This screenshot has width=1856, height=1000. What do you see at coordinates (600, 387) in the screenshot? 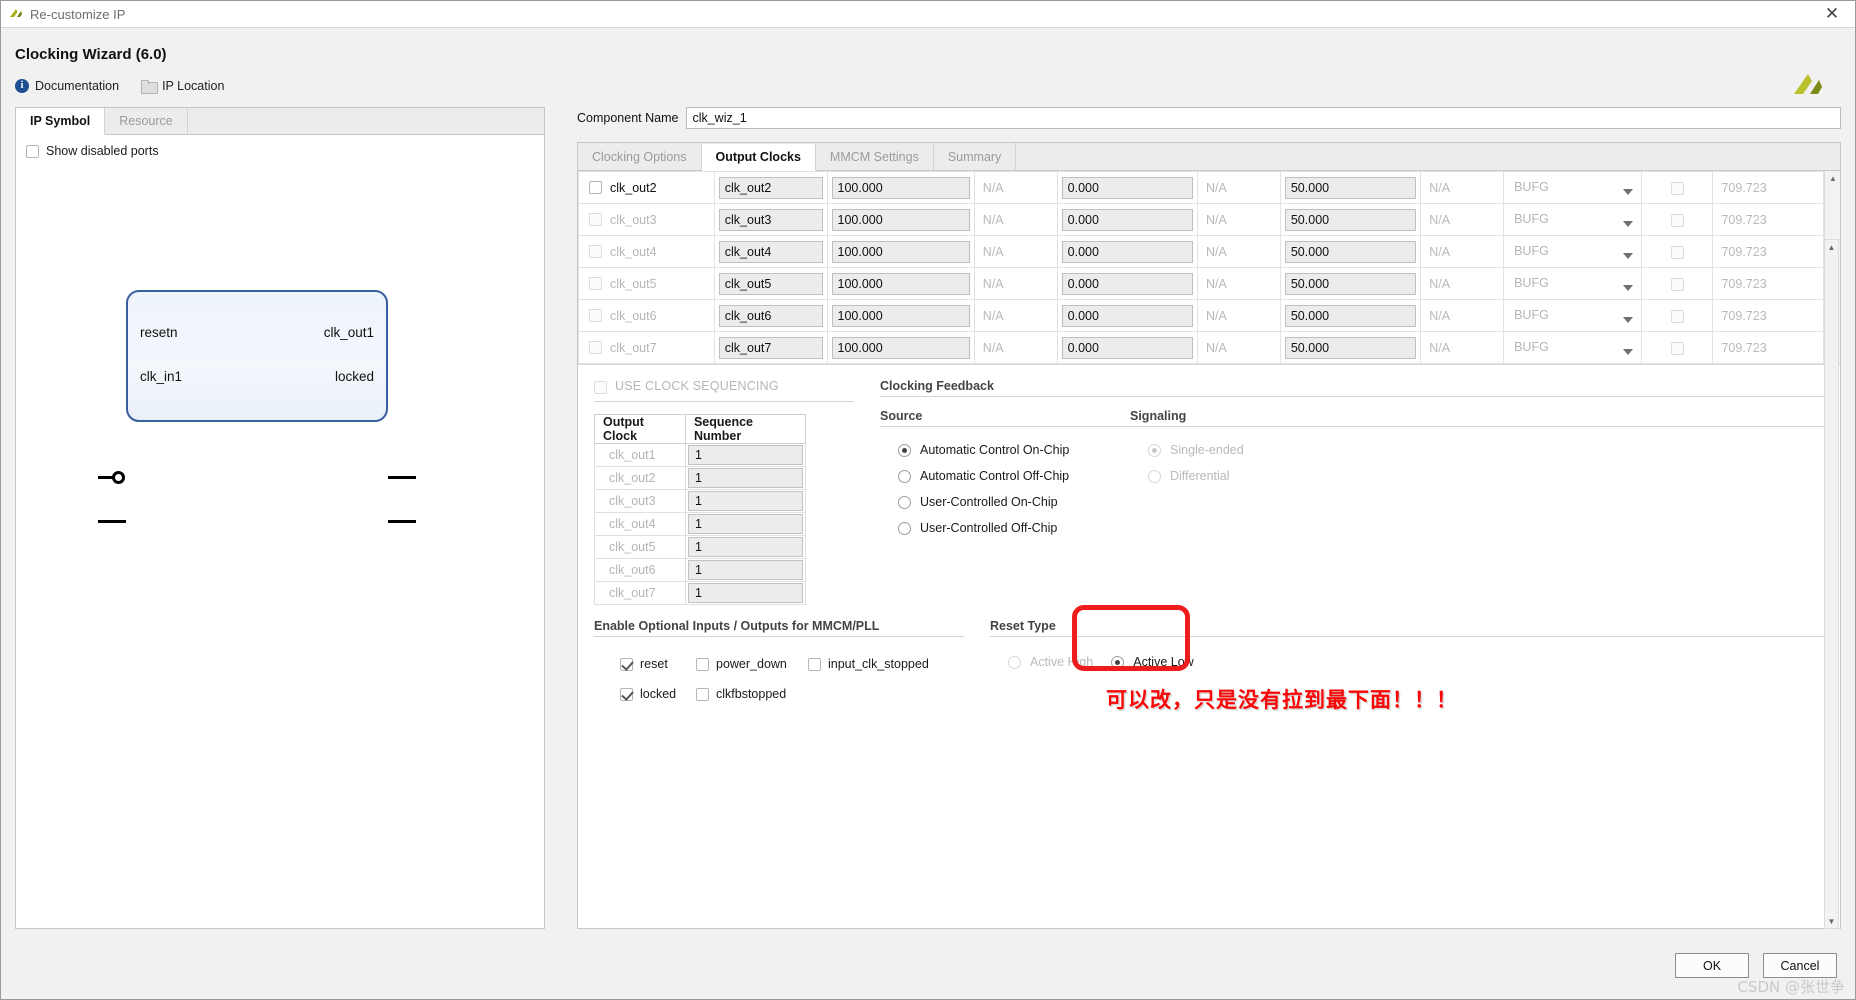
I see `use-clock-sequencing-checkbox` at bounding box center [600, 387].